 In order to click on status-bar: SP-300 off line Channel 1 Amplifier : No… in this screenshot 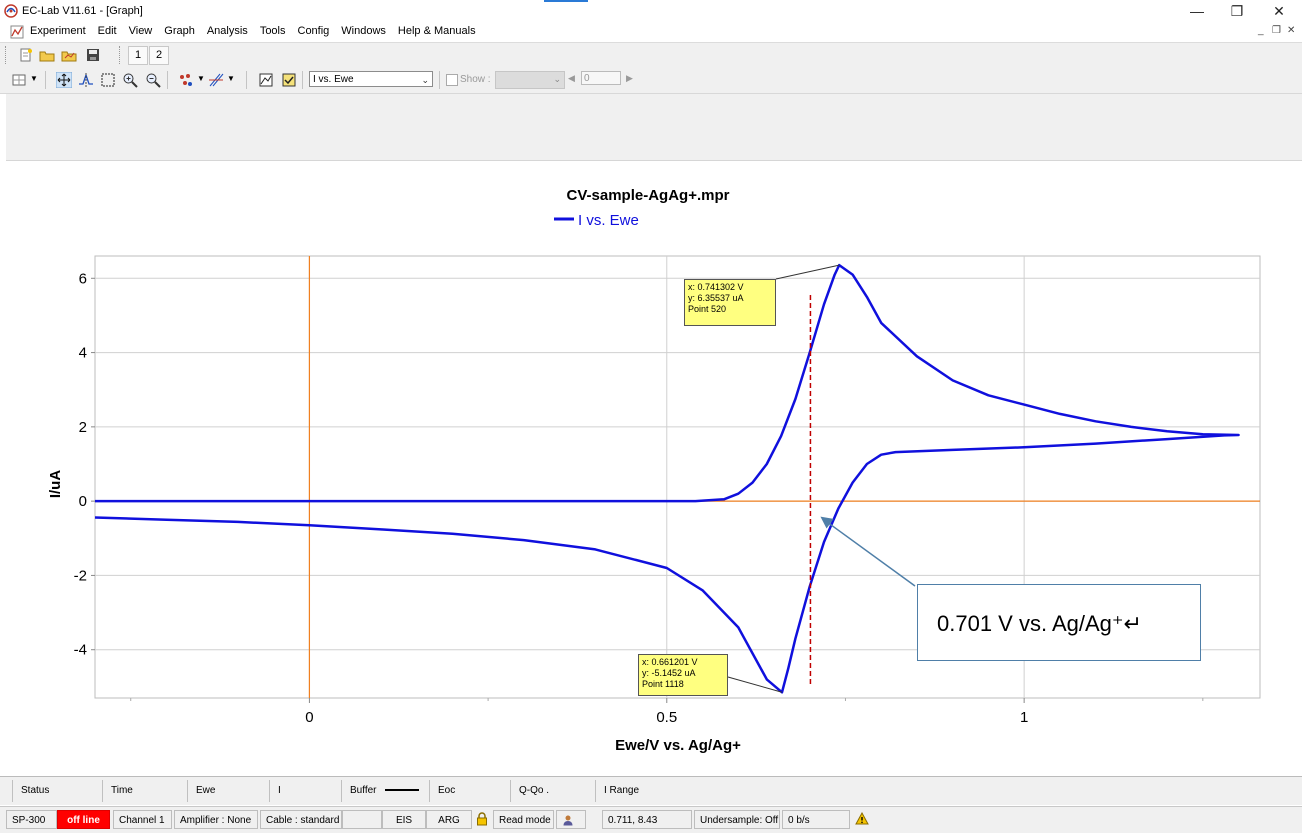, I will do `click(651, 819)`.